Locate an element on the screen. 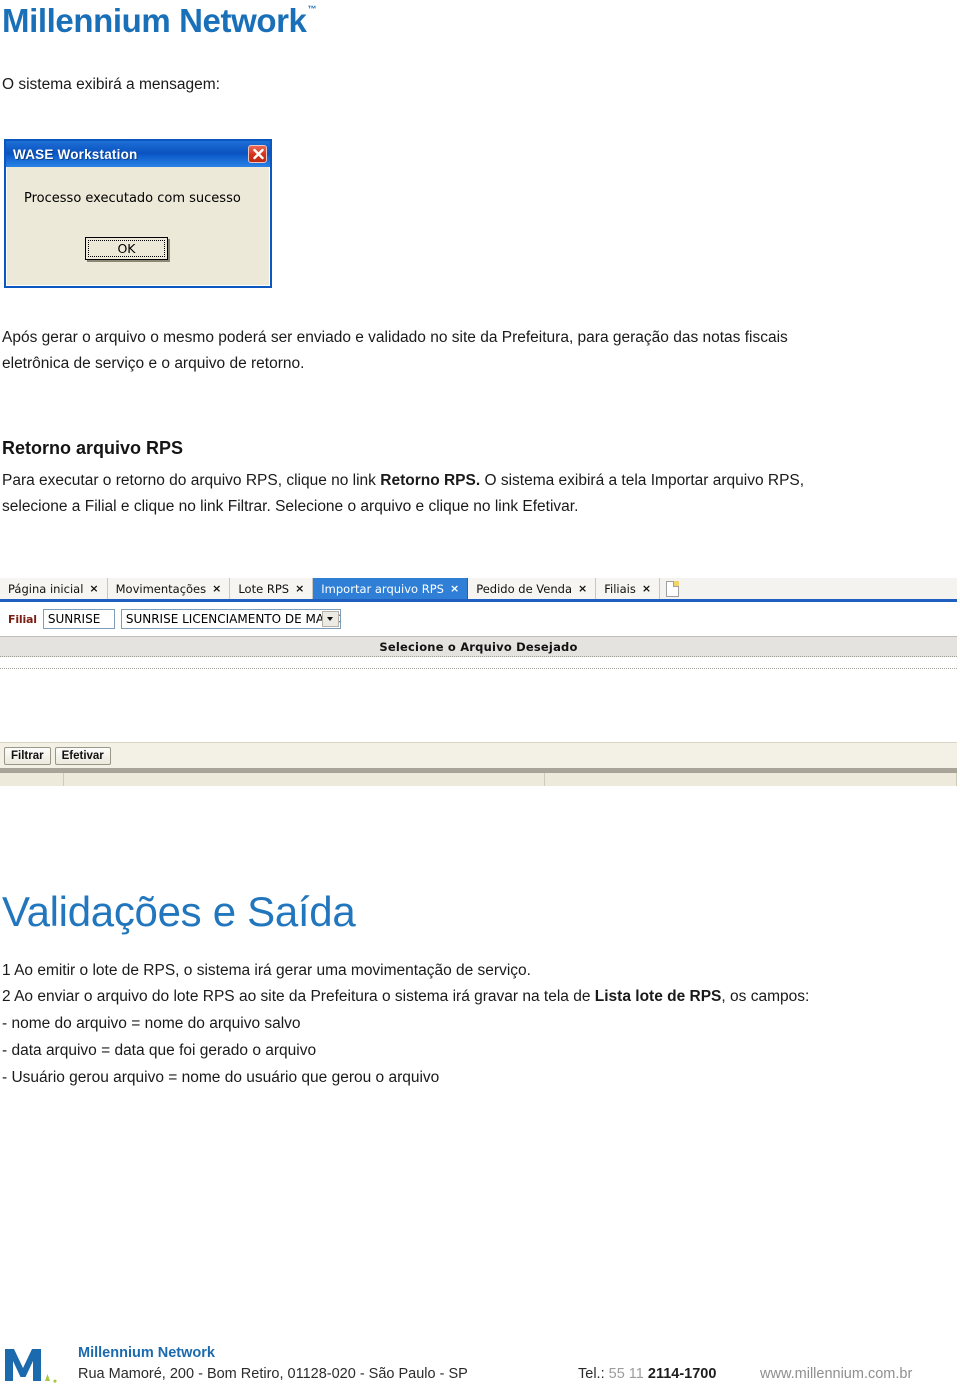 The width and height of the screenshot is (960, 1387). page-title-text: Millennium Network is located at coordinates (154, 20).